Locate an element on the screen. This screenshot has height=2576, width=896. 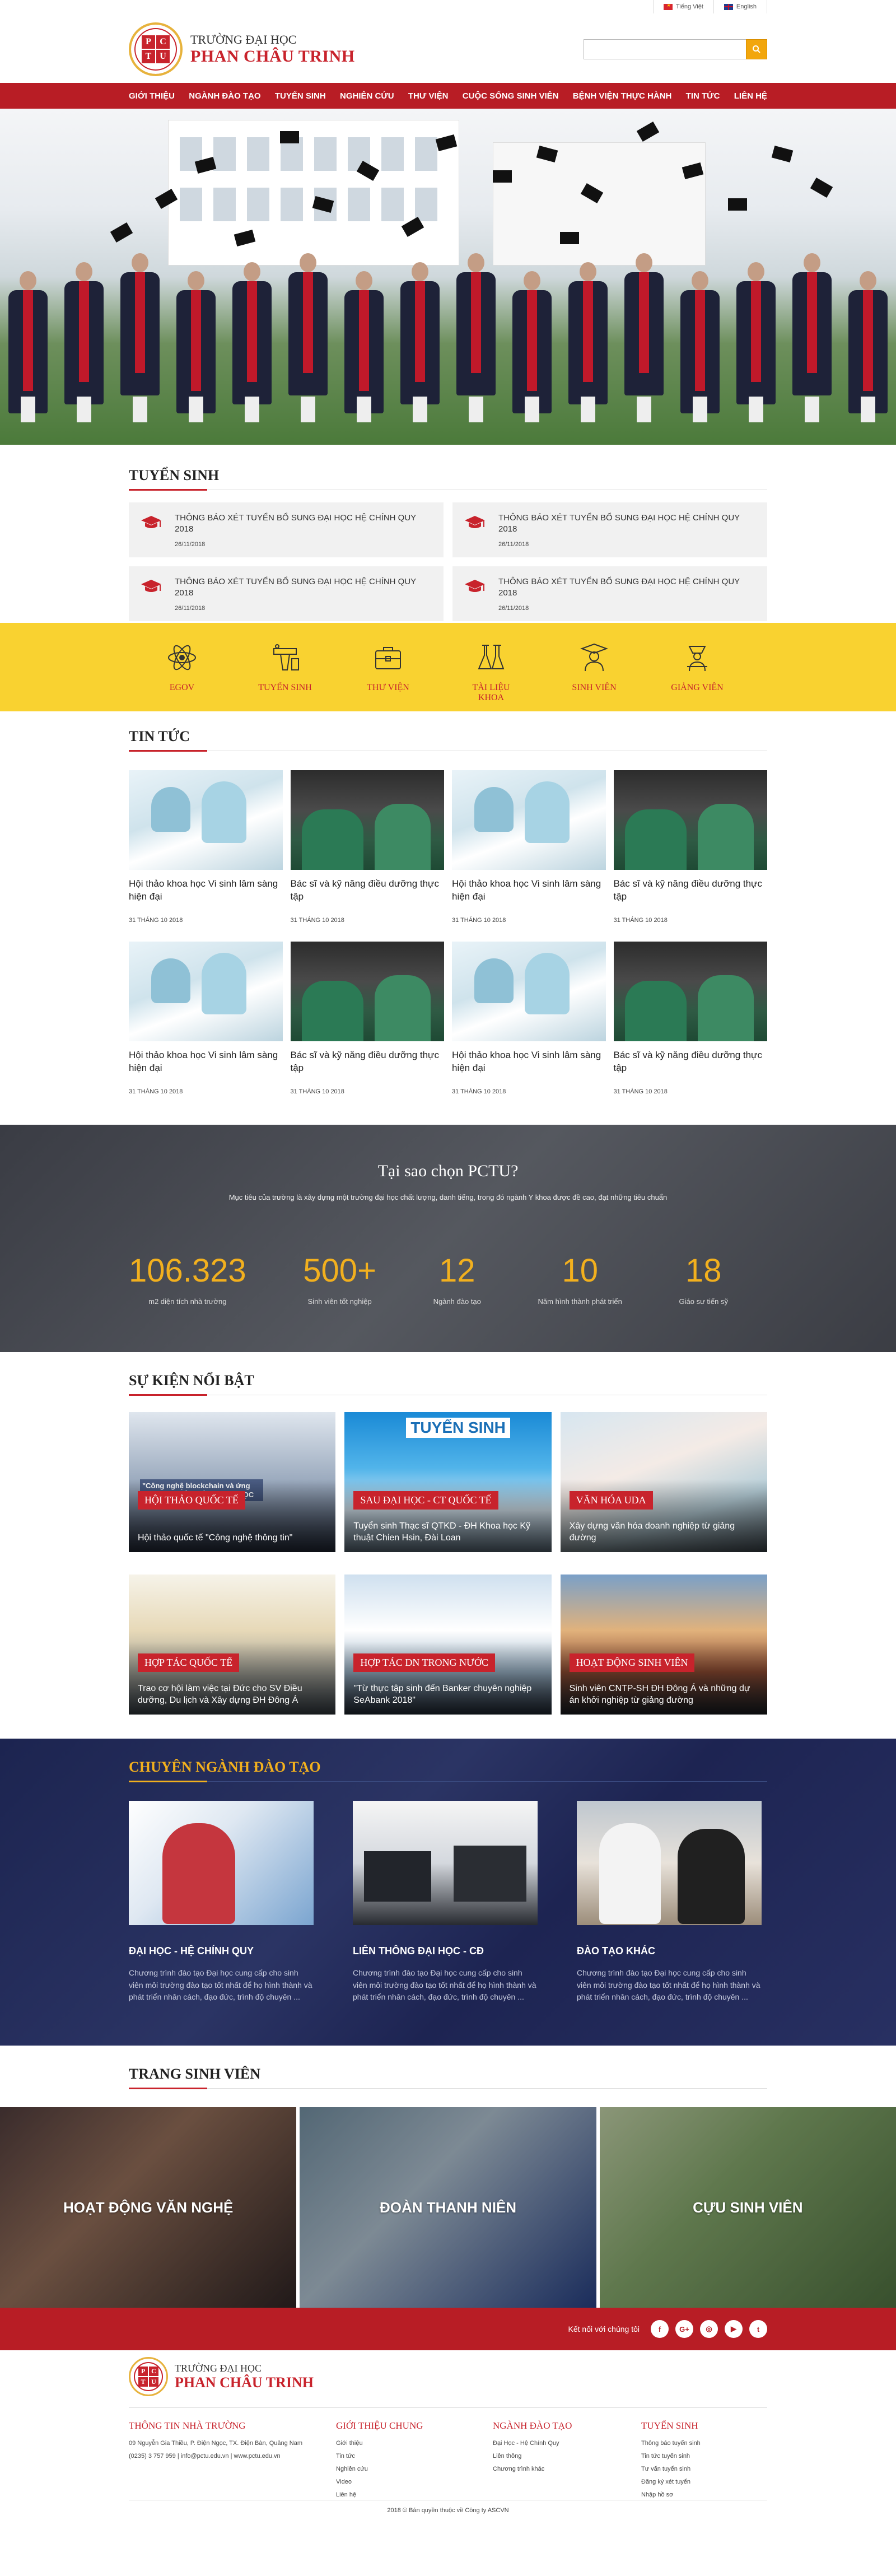
footer-link: Tin tức is located at coordinates (415, 2456).